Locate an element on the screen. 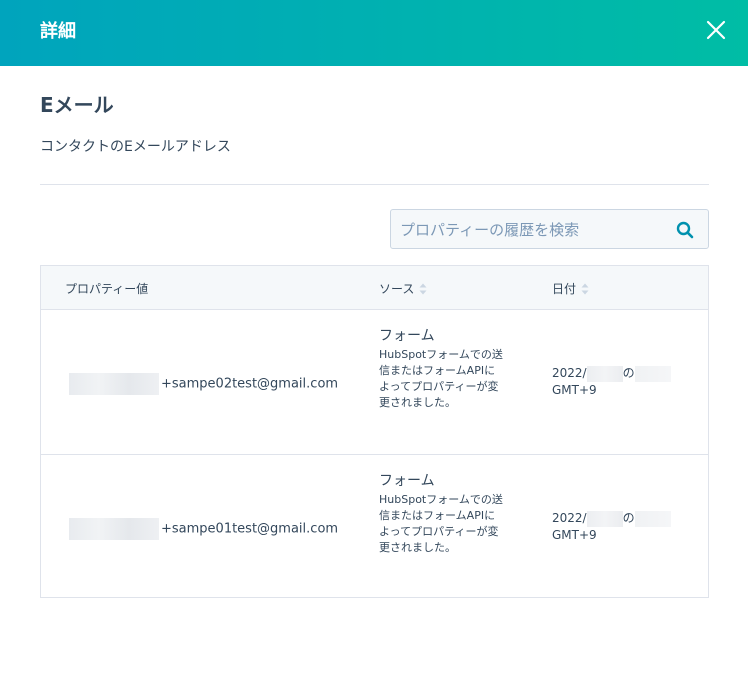  modal-title: 詳細 is located at coordinates (58, 31).